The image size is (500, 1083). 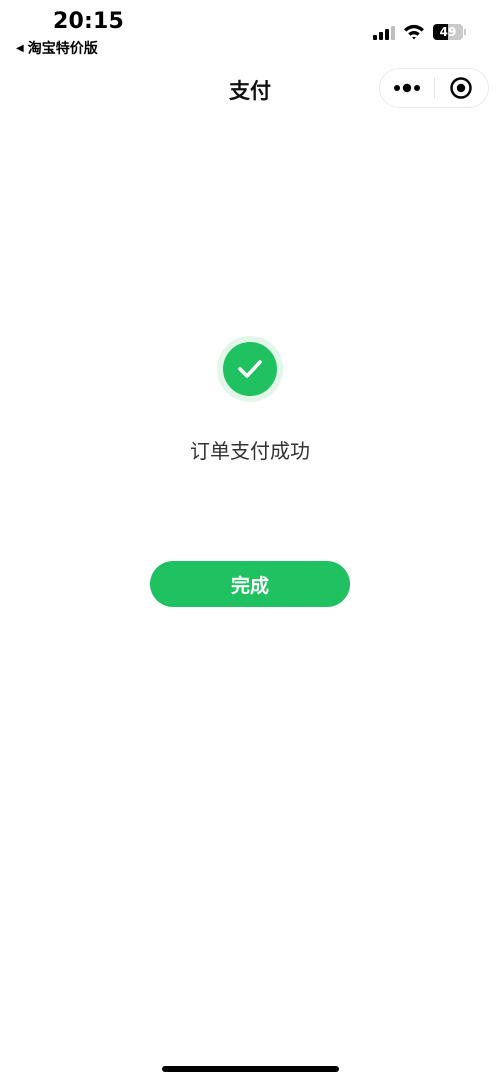 I want to click on success-dot, so click(x=250, y=369).